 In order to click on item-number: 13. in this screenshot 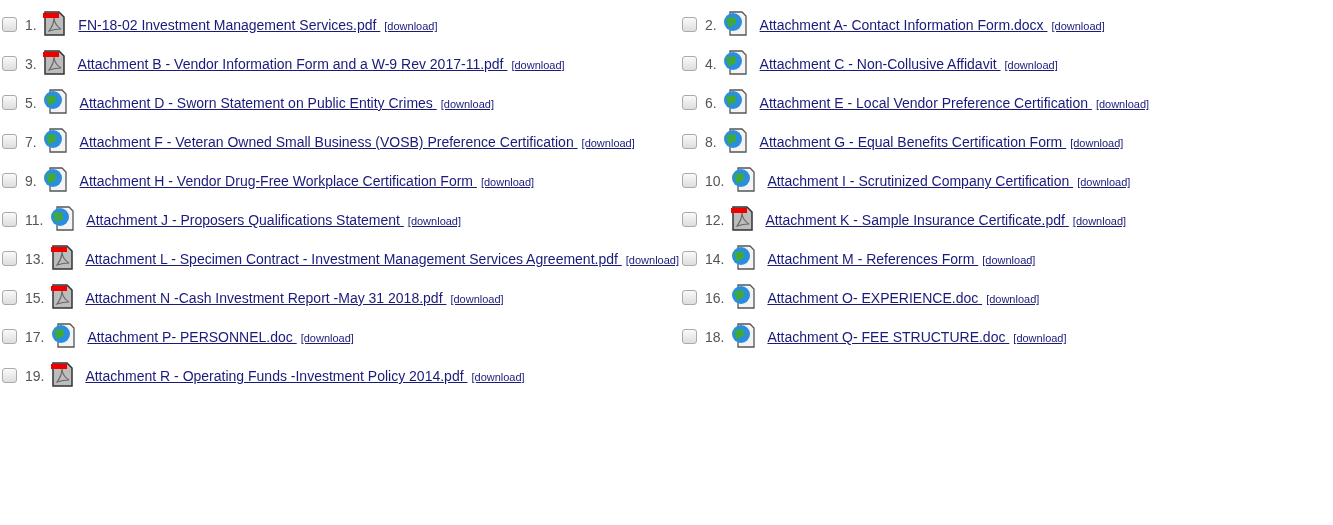, I will do `click(34, 259)`.